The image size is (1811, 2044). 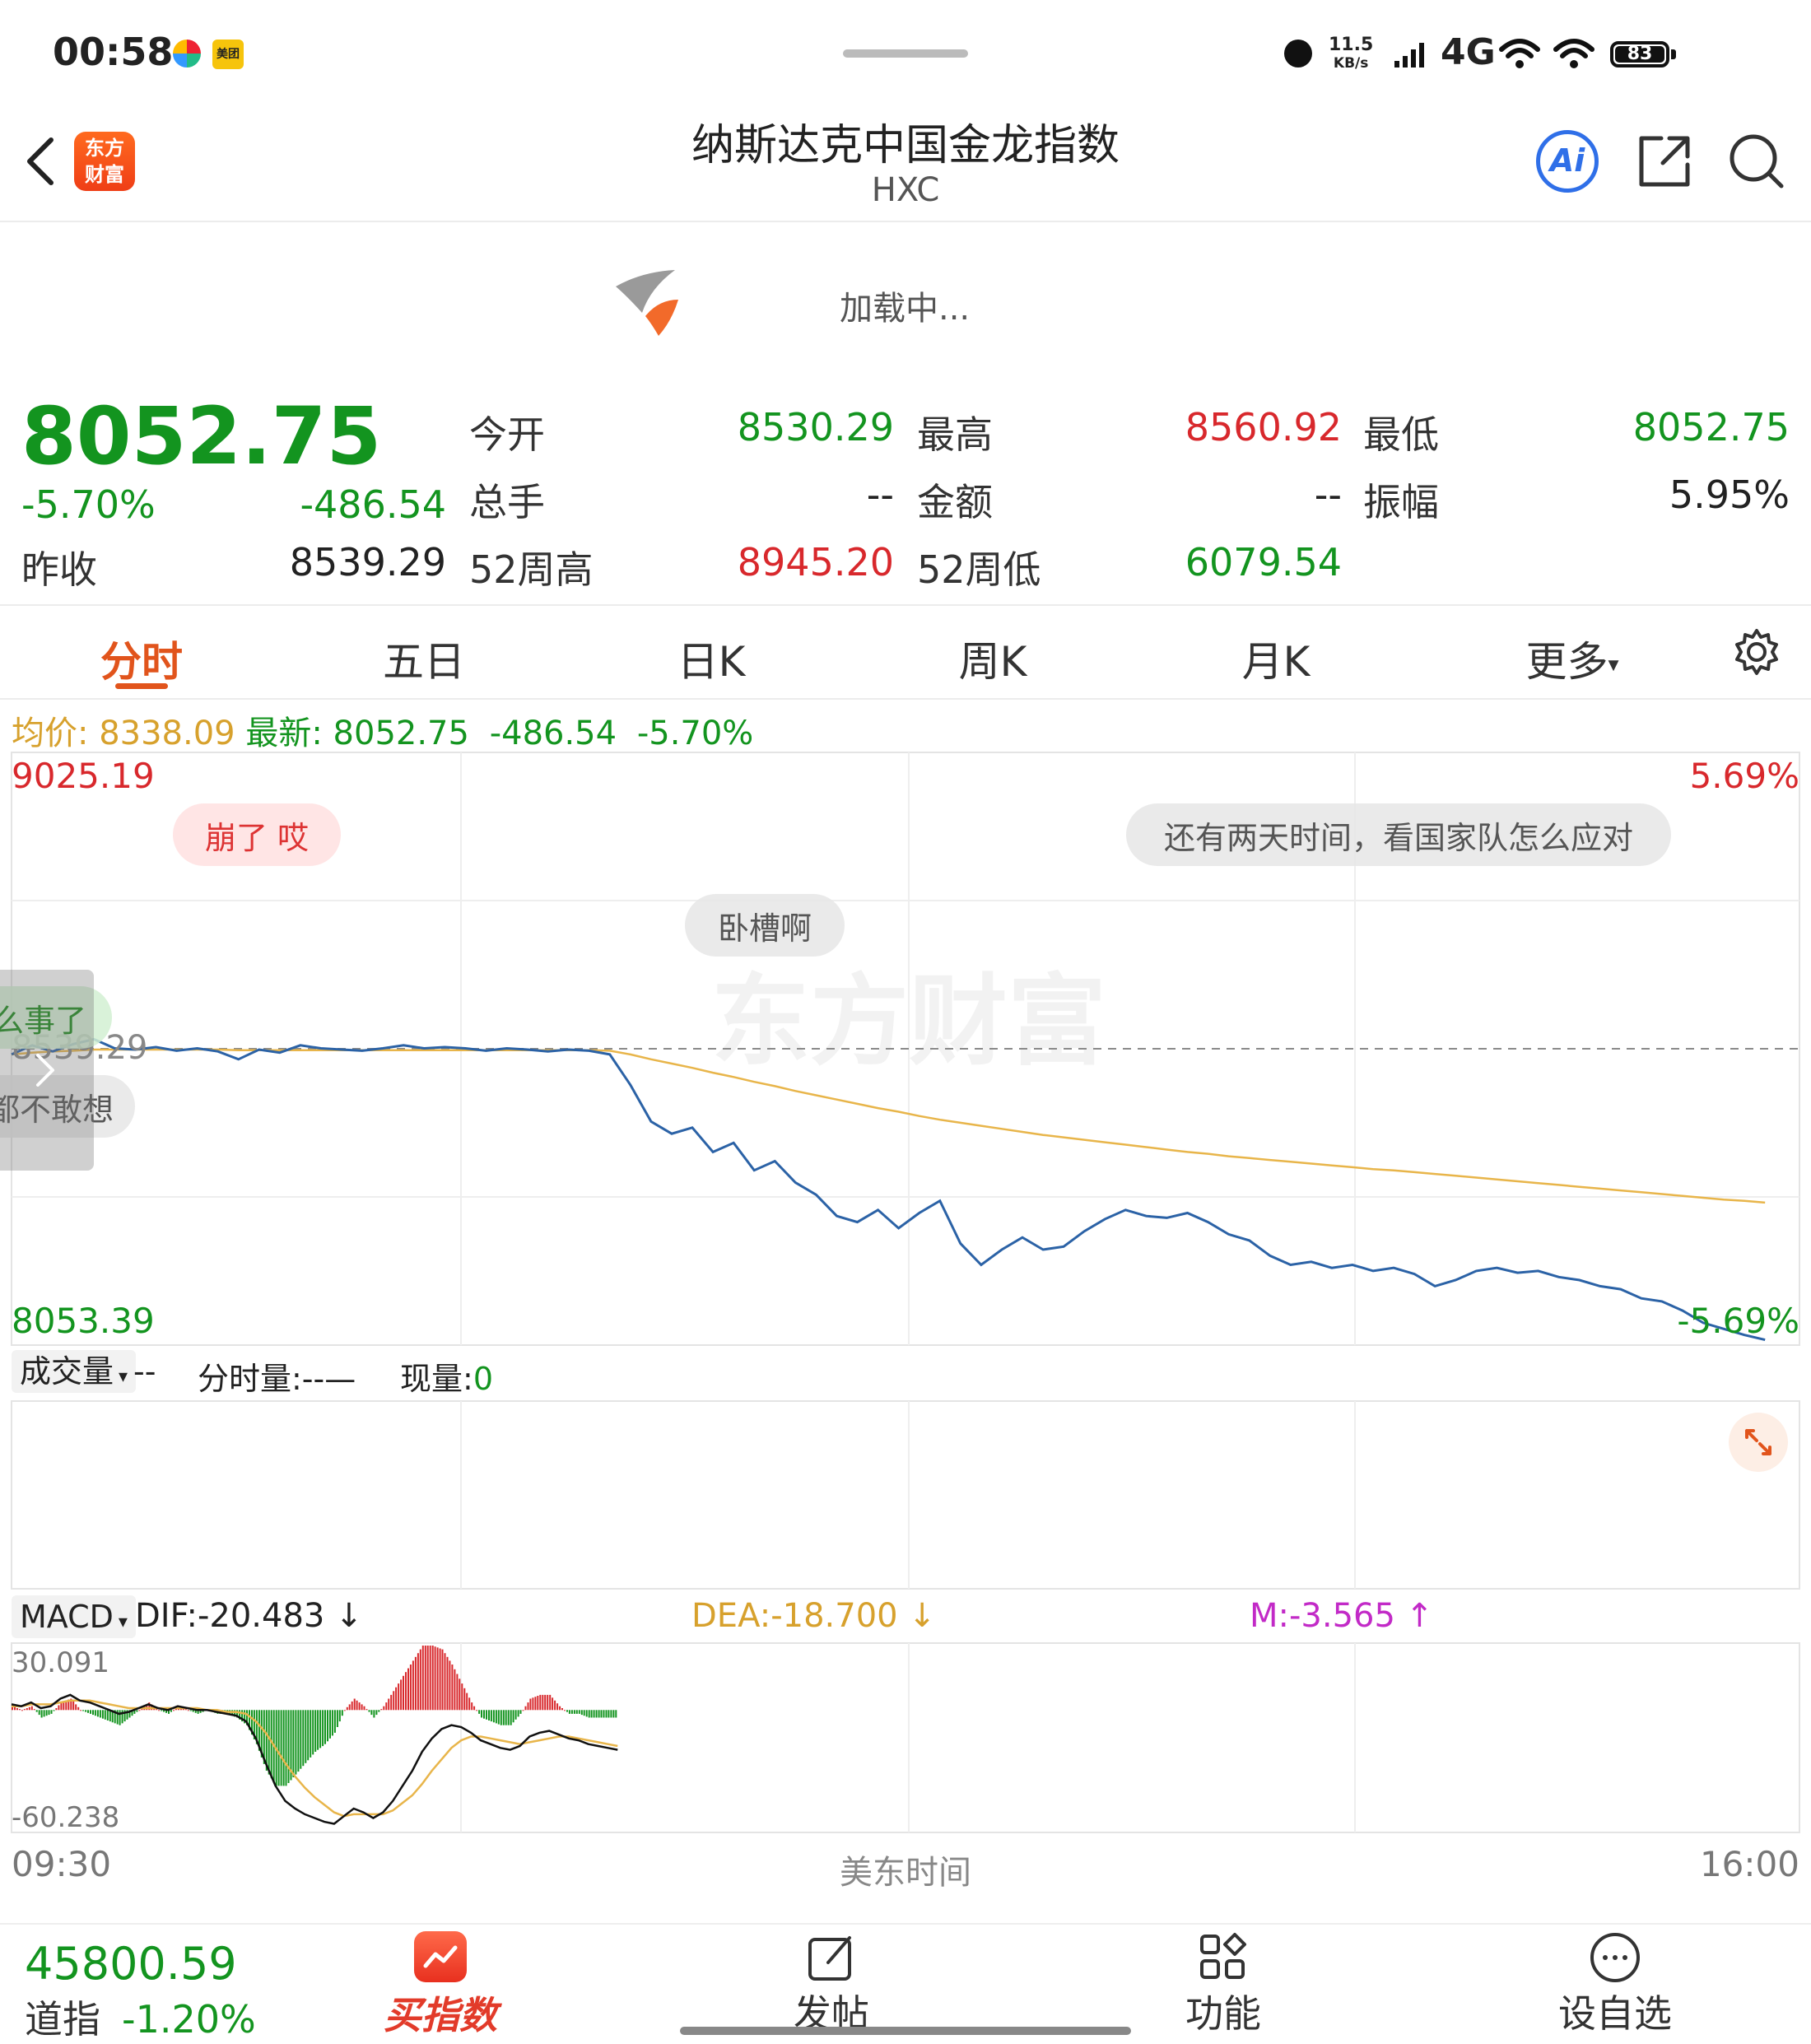 What do you see at coordinates (906, 605) in the screenshot?
I see `quote-divider` at bounding box center [906, 605].